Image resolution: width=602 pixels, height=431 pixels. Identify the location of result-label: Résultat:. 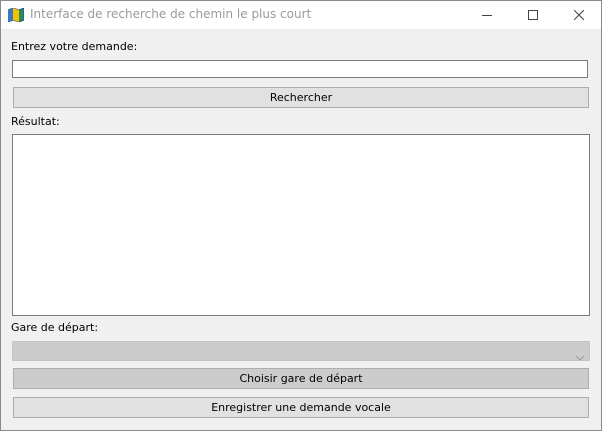
(35, 121).